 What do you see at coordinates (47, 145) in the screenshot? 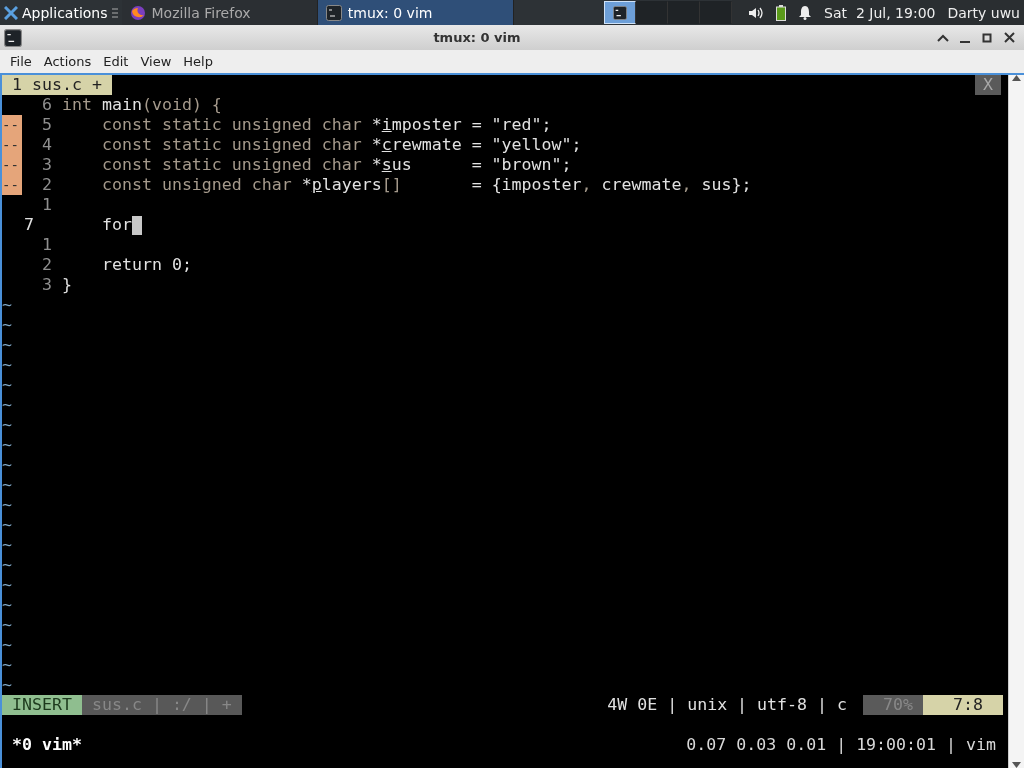
I see `line-number: 4` at bounding box center [47, 145].